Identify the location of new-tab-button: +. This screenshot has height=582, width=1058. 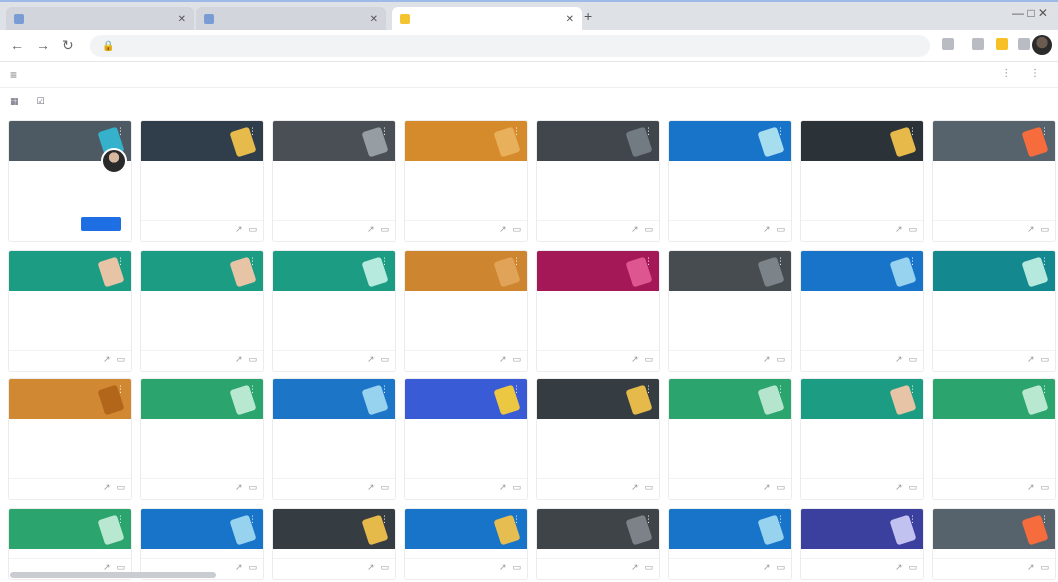
(588, 16).